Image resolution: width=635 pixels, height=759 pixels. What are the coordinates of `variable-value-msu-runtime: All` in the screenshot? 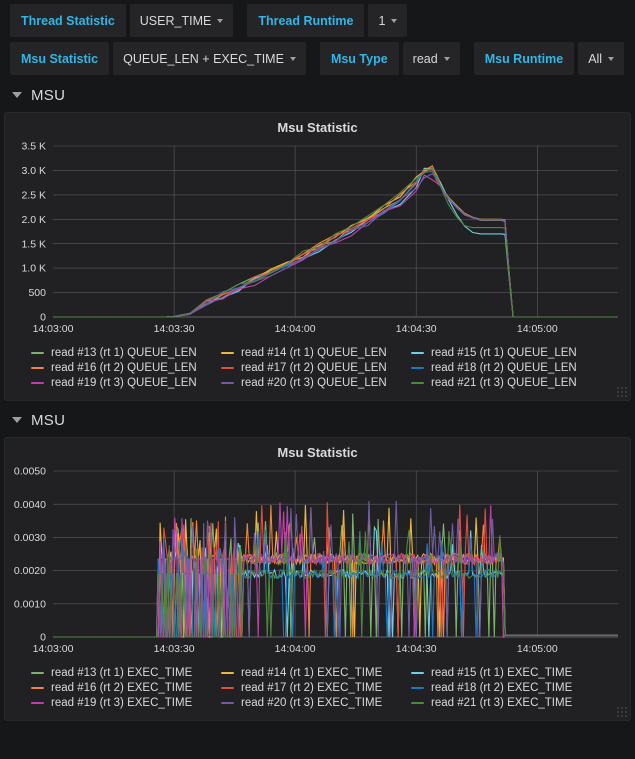 It's located at (601, 58).